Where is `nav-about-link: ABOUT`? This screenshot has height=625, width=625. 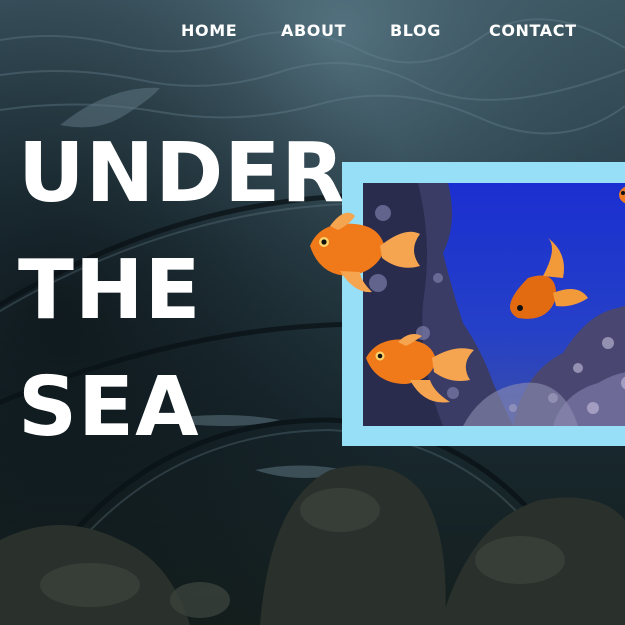
nav-about-link: ABOUT is located at coordinates (313, 31).